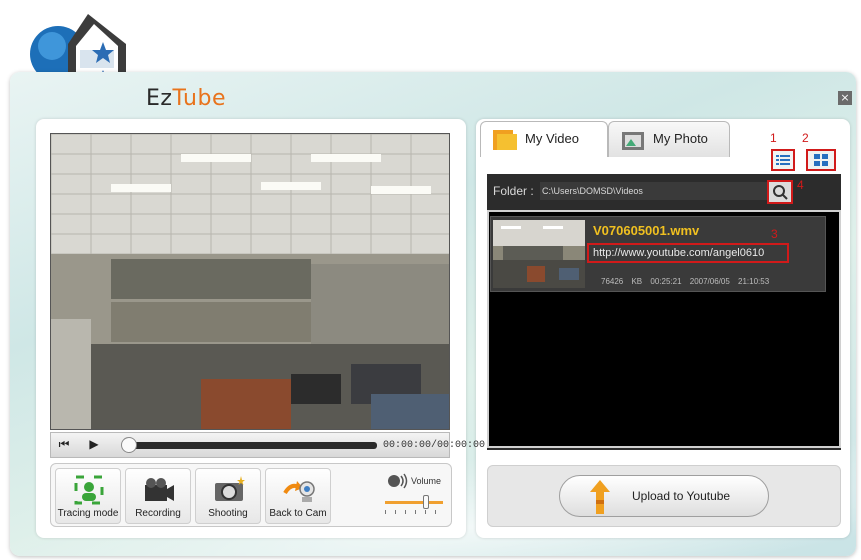 This screenshot has height=560, width=861. I want to click on play-button: ▶, so click(94, 445).